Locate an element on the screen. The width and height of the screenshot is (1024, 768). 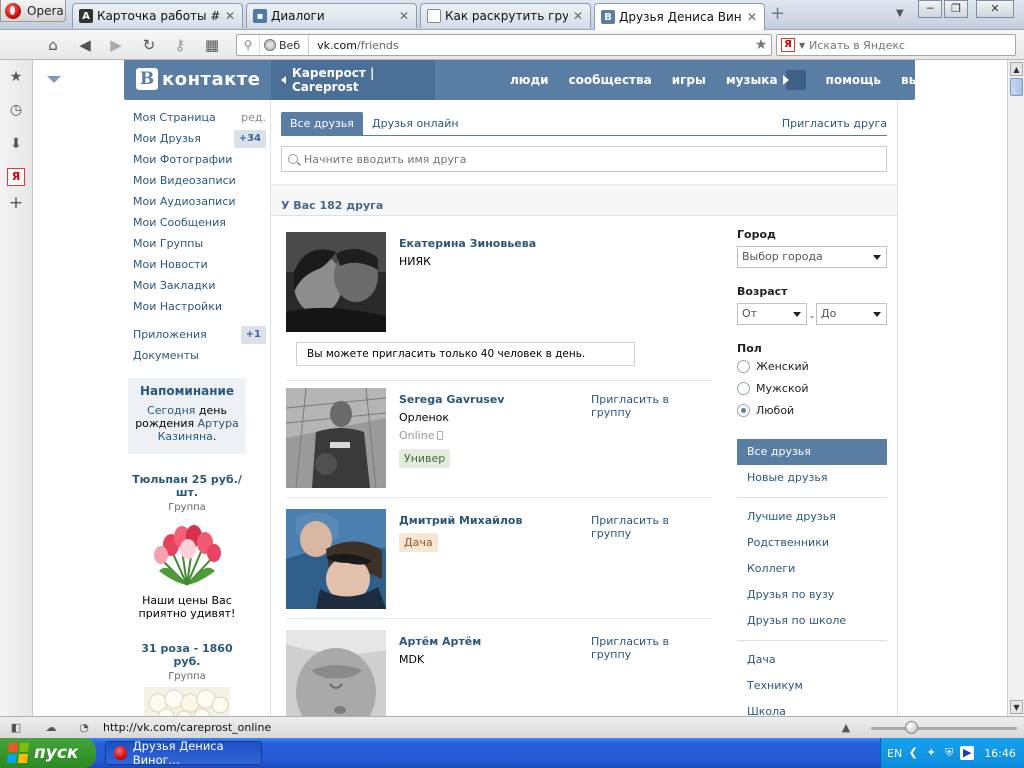
shield-icon: ⛨ is located at coordinates (949, 753).